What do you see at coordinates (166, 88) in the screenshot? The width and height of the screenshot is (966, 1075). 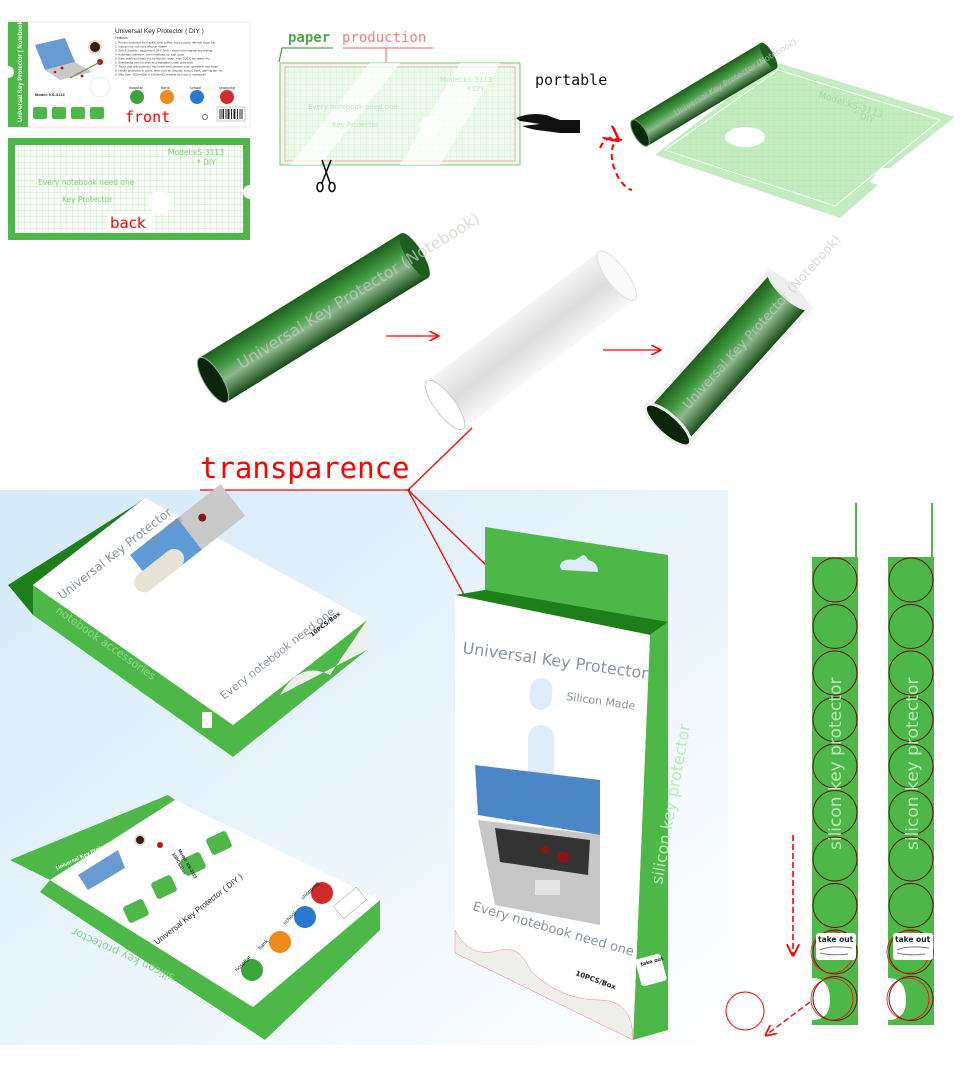 I see `badge-label: bank` at bounding box center [166, 88].